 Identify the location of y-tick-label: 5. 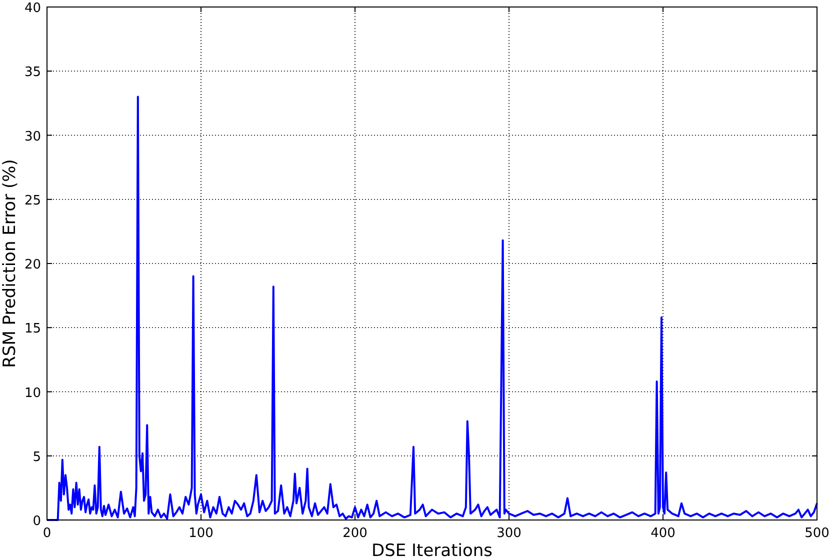
(36, 457).